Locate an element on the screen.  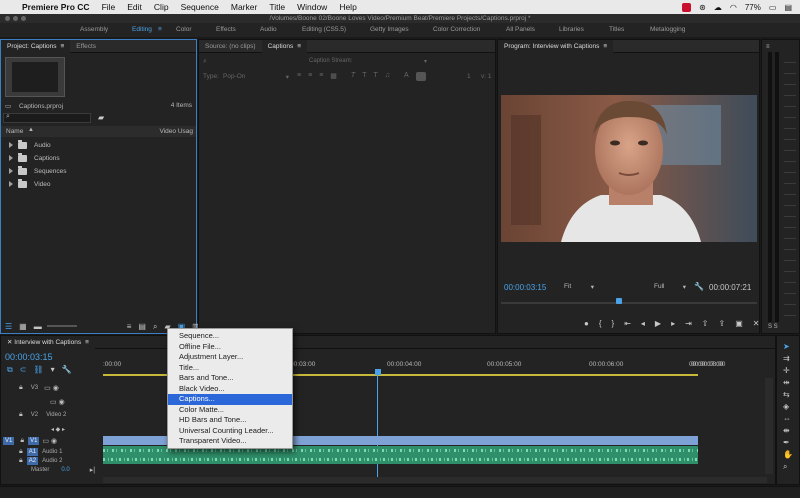
underline-icon: T is located at coordinates (375, 76).